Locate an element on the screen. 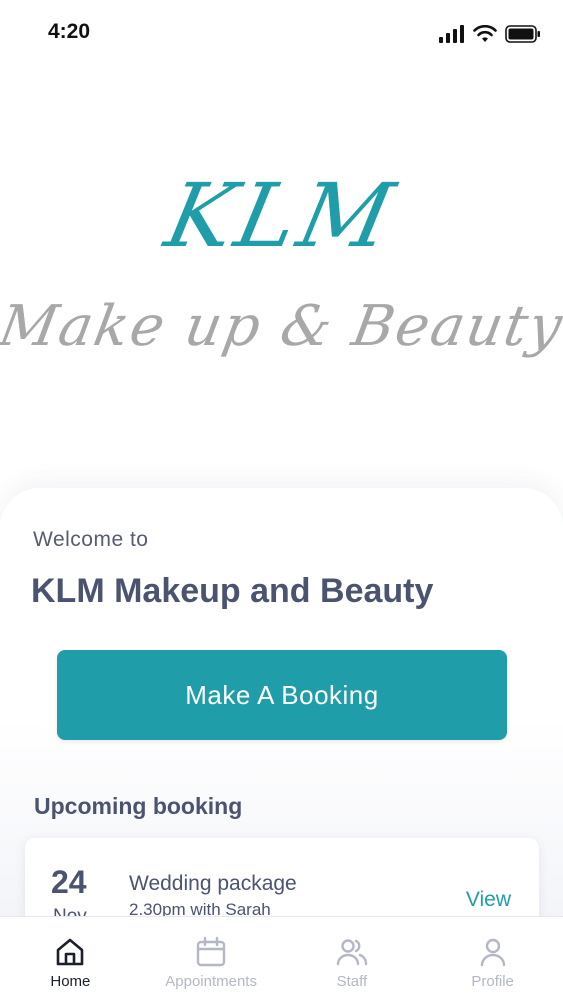 This screenshot has height=1001, width=563. upcoming-heading: Upcoming booking is located at coordinates (138, 806).